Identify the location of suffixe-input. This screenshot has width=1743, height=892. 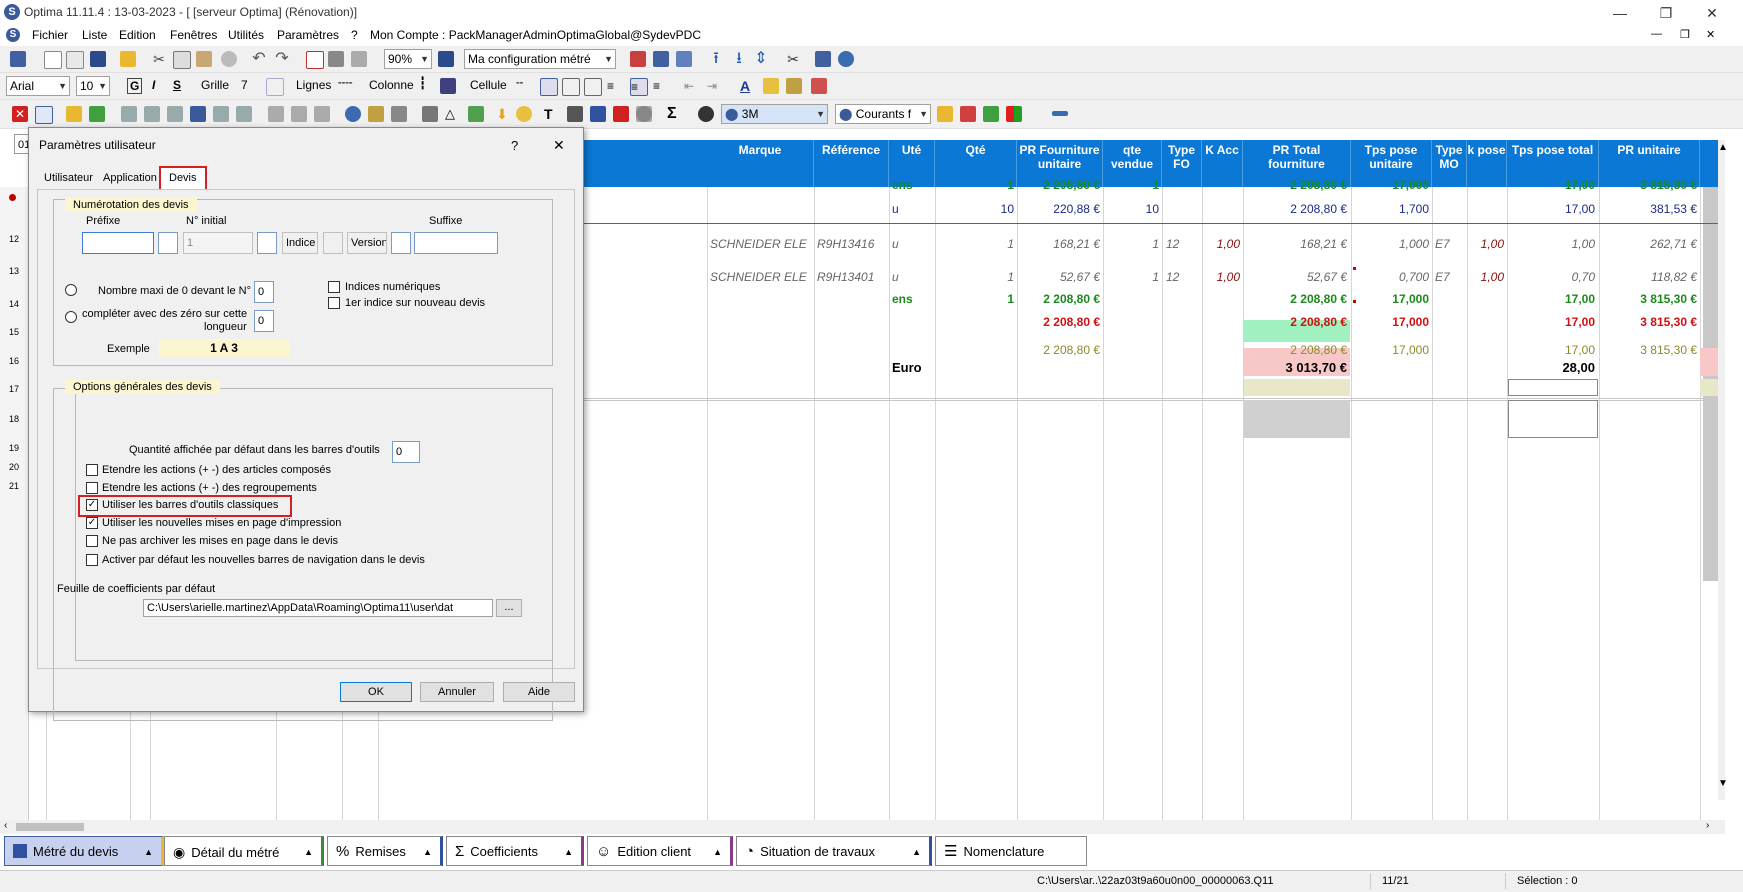
(456, 243).